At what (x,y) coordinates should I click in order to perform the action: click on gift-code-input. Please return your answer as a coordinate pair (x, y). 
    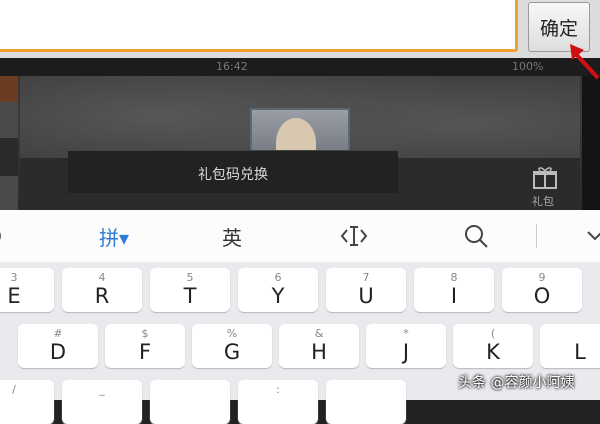
    Looking at the image, I should click on (259, 26).